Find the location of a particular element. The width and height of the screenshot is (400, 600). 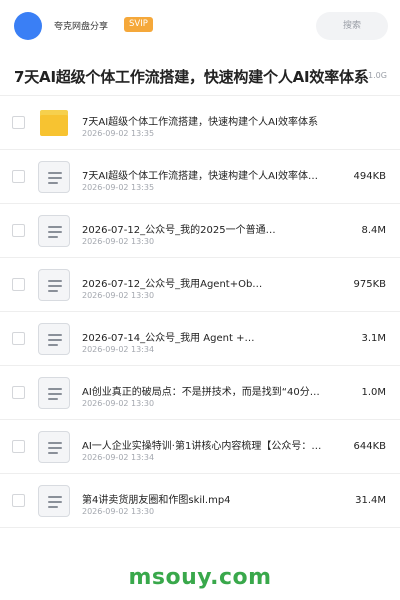

file-size: 3.1M is located at coordinates (373, 338).